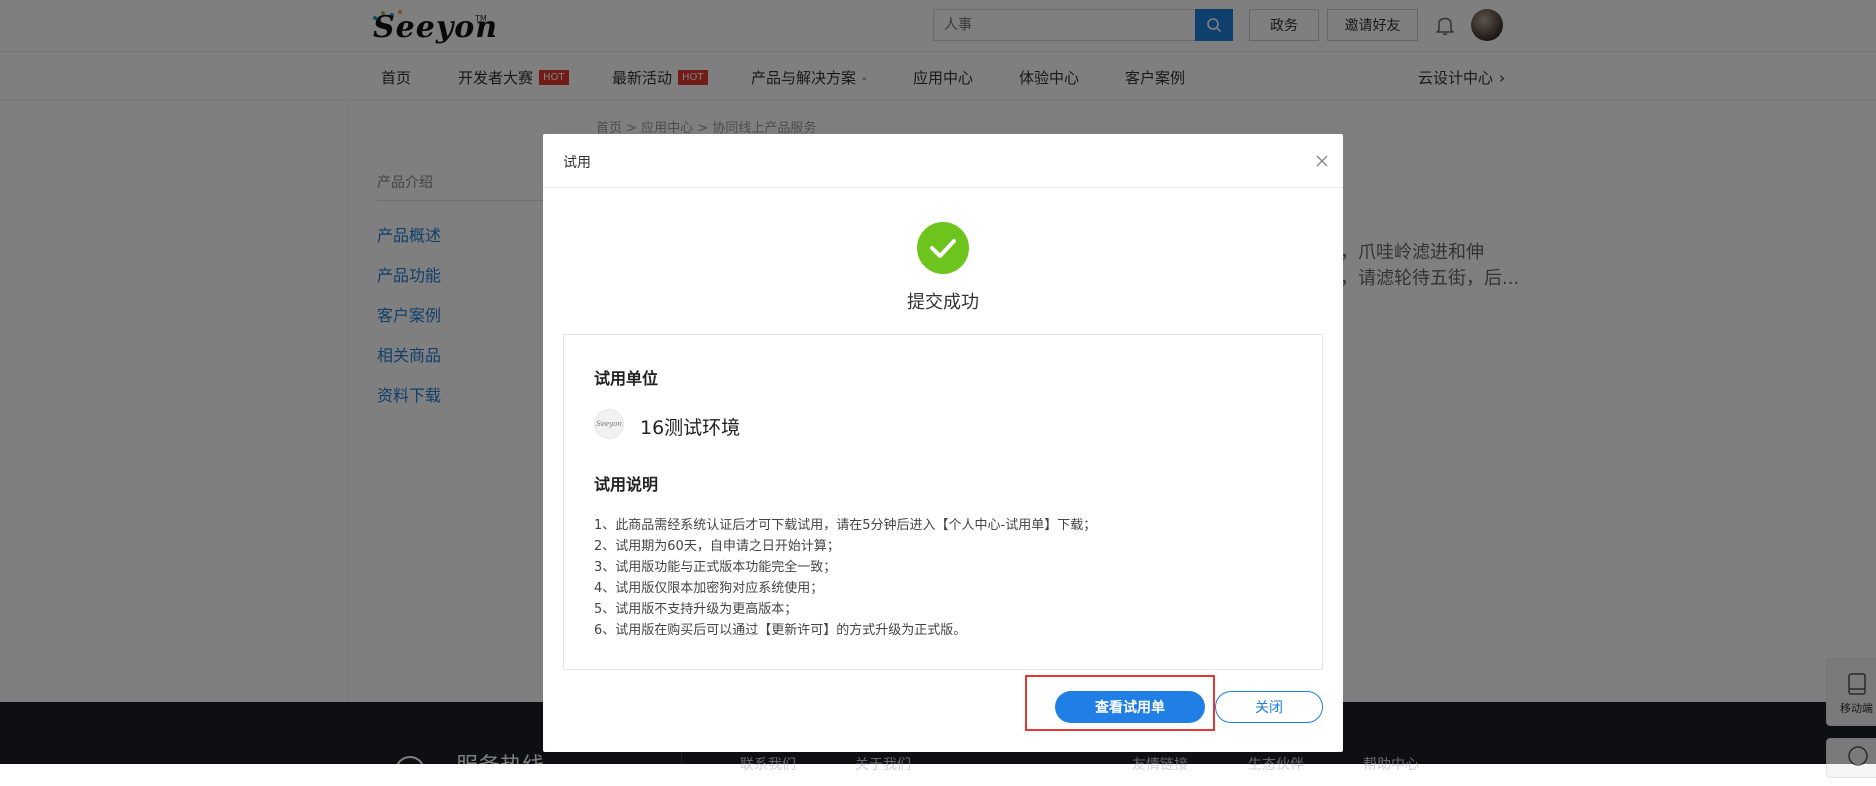  Describe the element at coordinates (943, 161) in the screenshot. I see `modal-header: 试用` at that location.